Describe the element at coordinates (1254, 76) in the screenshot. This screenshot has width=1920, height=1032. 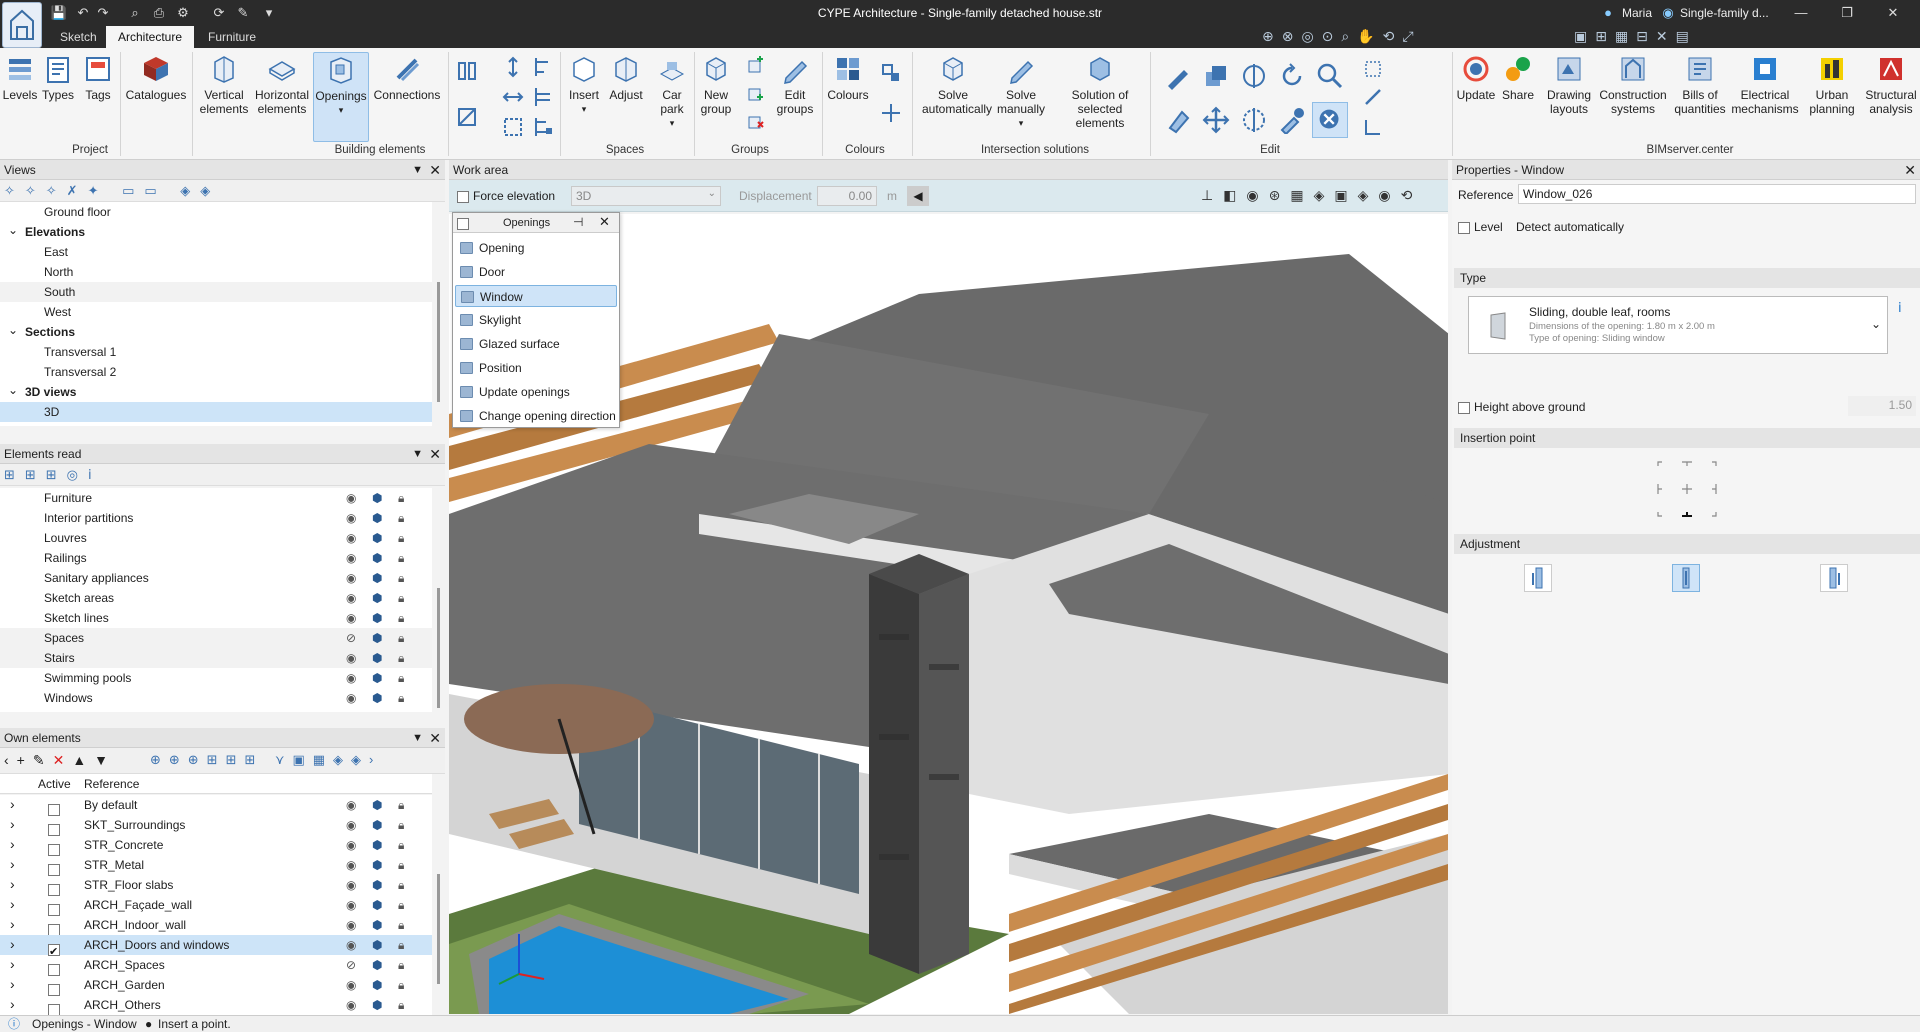
I see `mirror-icon` at that location.